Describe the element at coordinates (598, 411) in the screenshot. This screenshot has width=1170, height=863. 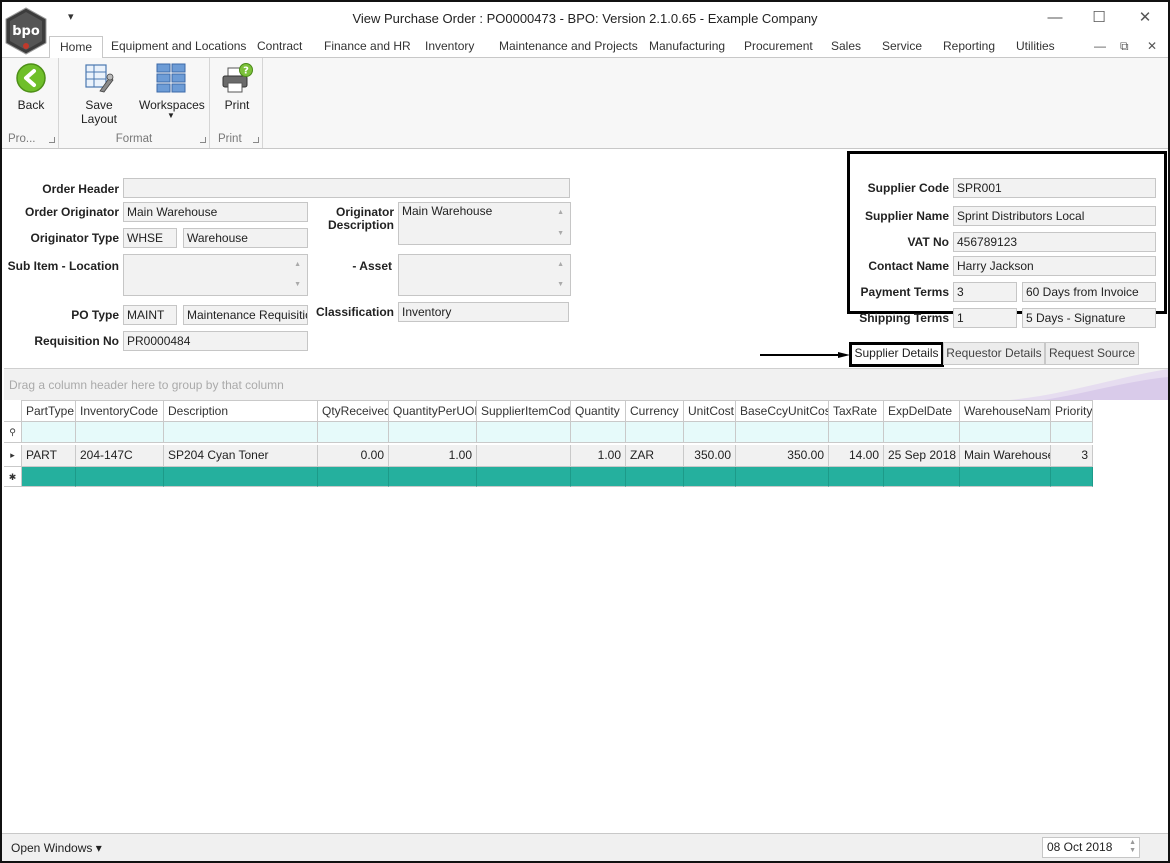
I see `col-header-quantity: Quantity` at that location.